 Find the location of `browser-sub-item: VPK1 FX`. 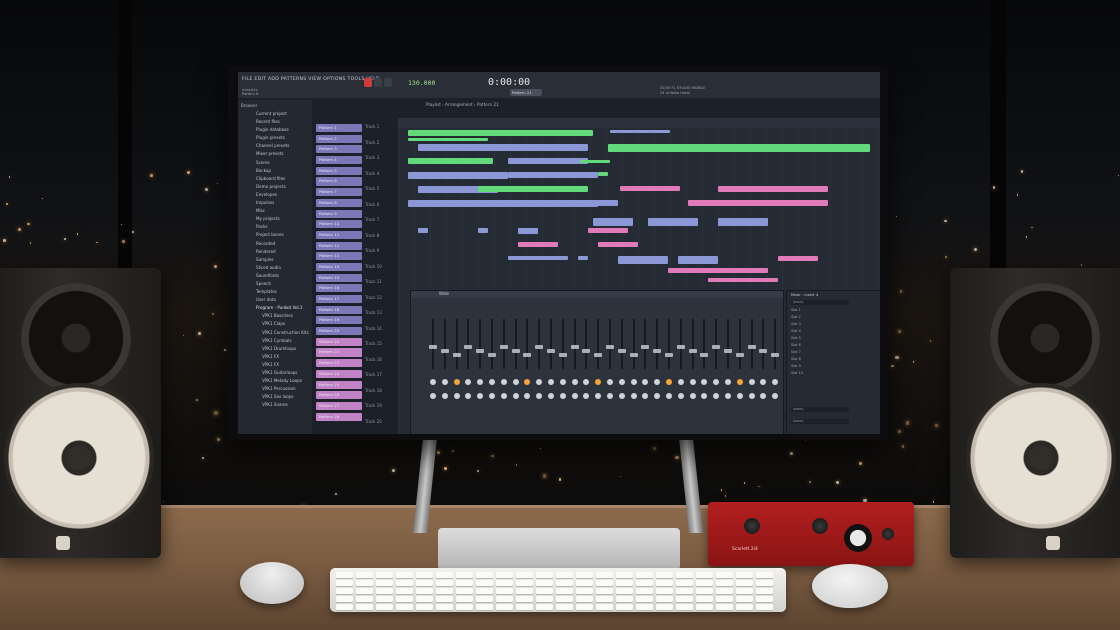

browser-sub-item: VPK1 FX is located at coordinates (279, 357).